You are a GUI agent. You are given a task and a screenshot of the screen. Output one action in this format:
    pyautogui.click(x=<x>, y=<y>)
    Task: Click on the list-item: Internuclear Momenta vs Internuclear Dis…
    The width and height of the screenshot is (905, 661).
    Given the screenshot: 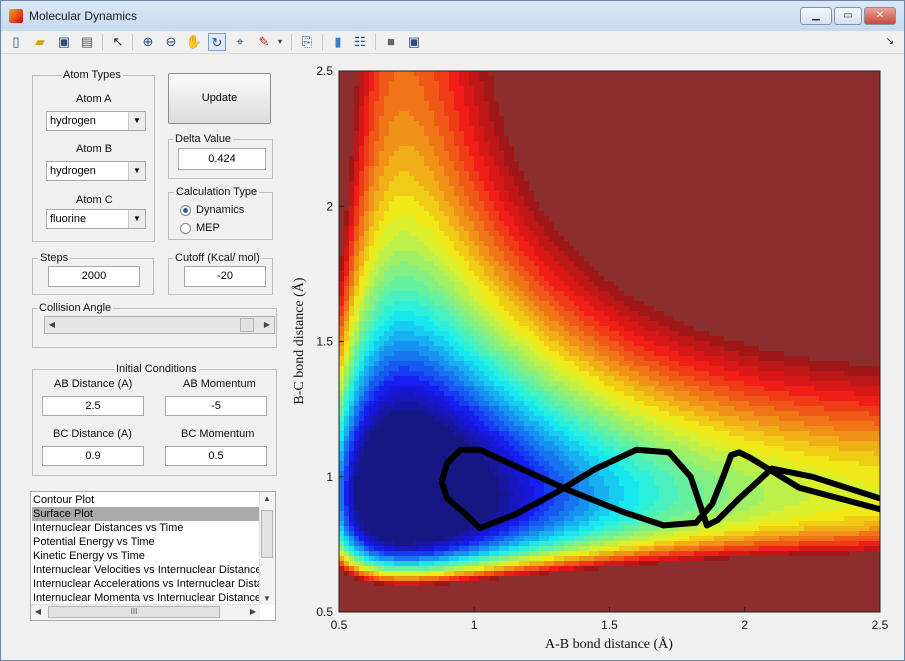 What is the action you would take?
    pyautogui.click(x=146, y=598)
    